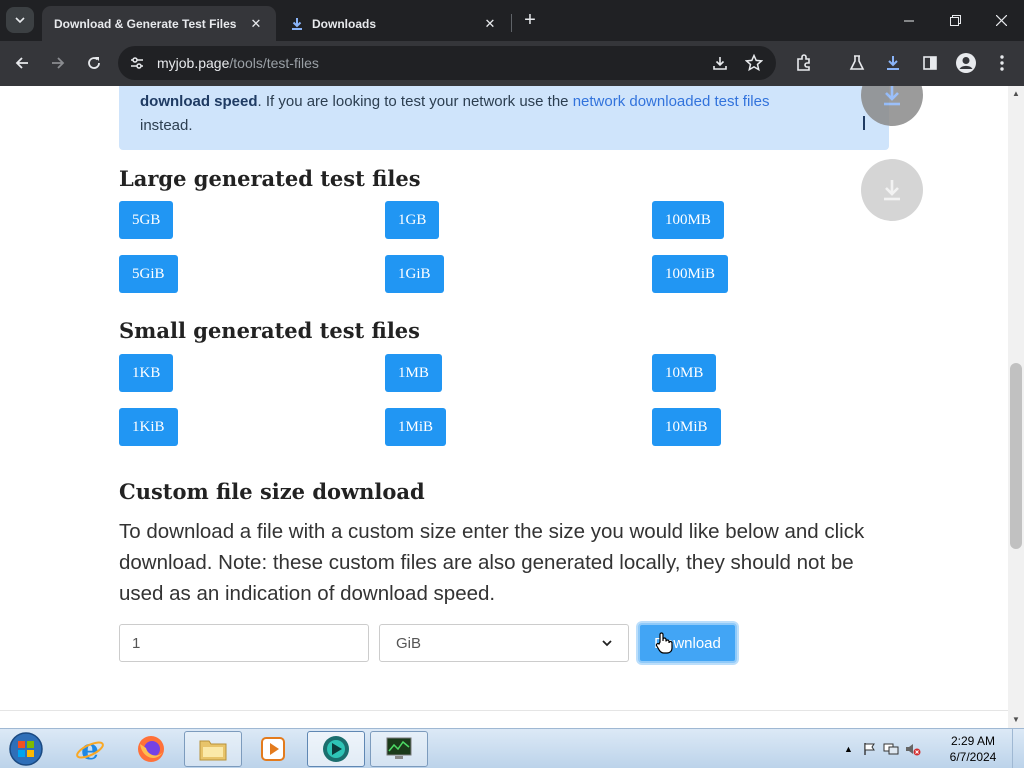 This screenshot has height=768, width=1024. I want to click on download-1kib-button: 1KiB, so click(148, 427).